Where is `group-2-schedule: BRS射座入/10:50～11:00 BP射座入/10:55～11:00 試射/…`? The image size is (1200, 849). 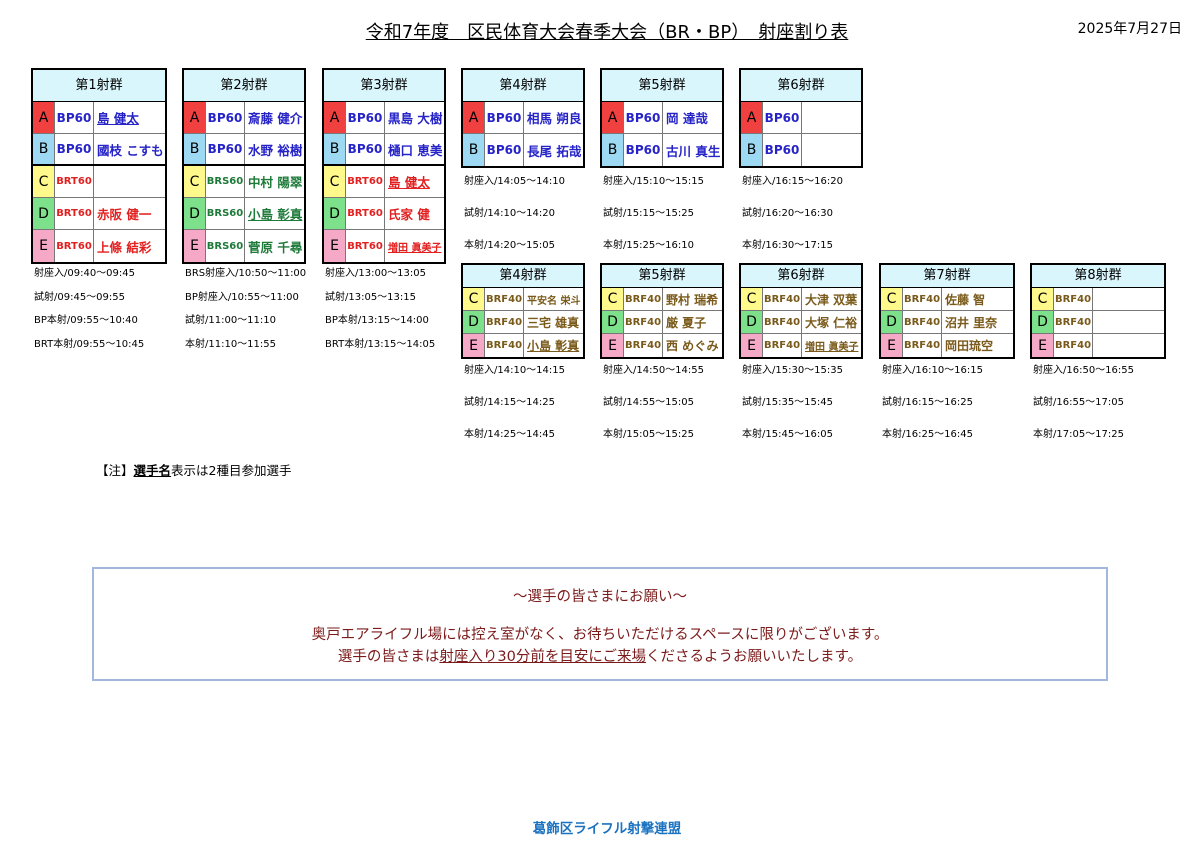
group-2-schedule: BRS射座入/10:50～11:00 BP射座入/10:55～11:00 試射/… is located at coordinates (245, 309).